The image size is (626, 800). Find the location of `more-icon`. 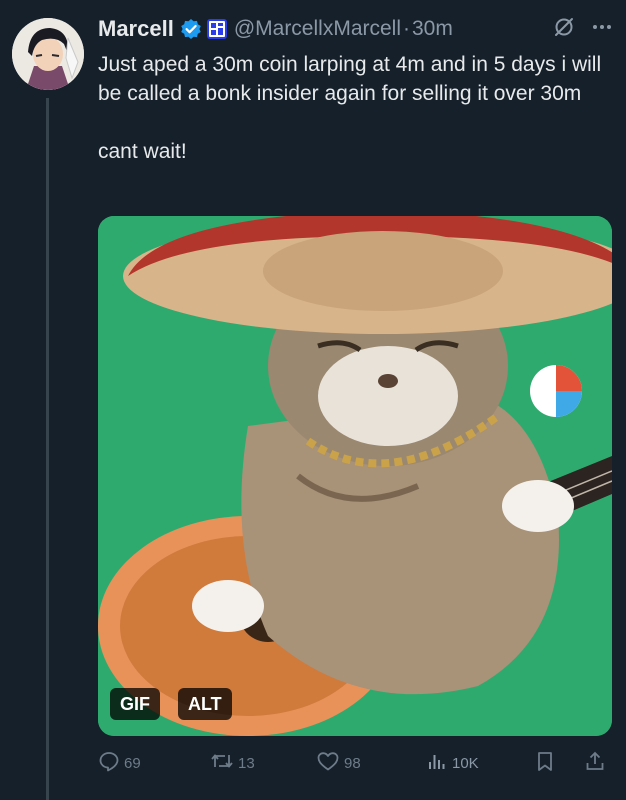

more-icon is located at coordinates (602, 29).